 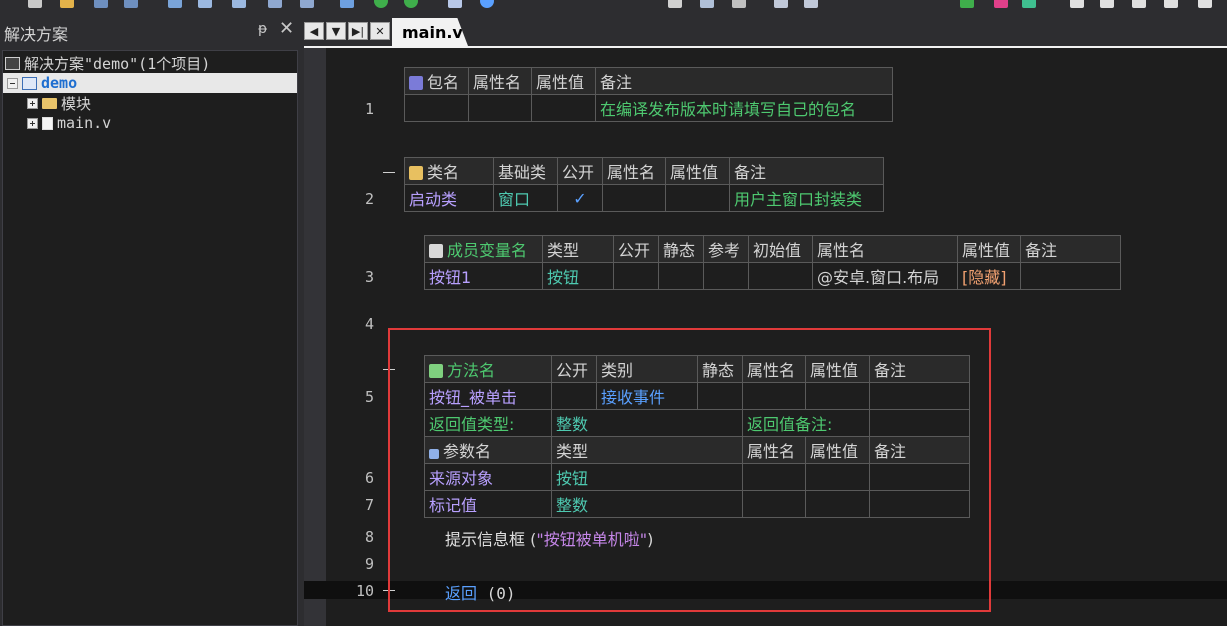 What do you see at coordinates (1029, 4) in the screenshot?
I see `step-icon` at bounding box center [1029, 4].